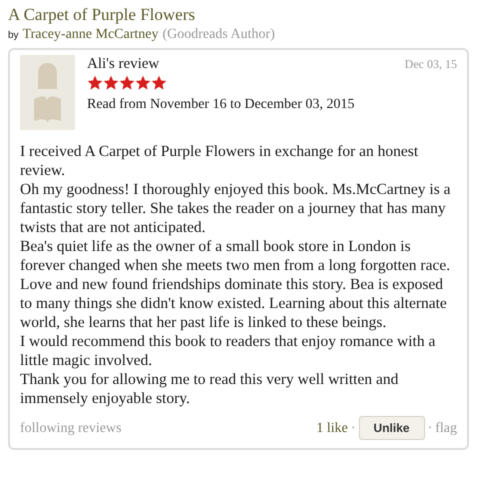  What do you see at coordinates (236, 256) in the screenshot?
I see `review-paragraph: Bea's quiet life as the owner of a small book store in London is forever changed when she meets two men from a long forgotten race.` at bounding box center [236, 256].